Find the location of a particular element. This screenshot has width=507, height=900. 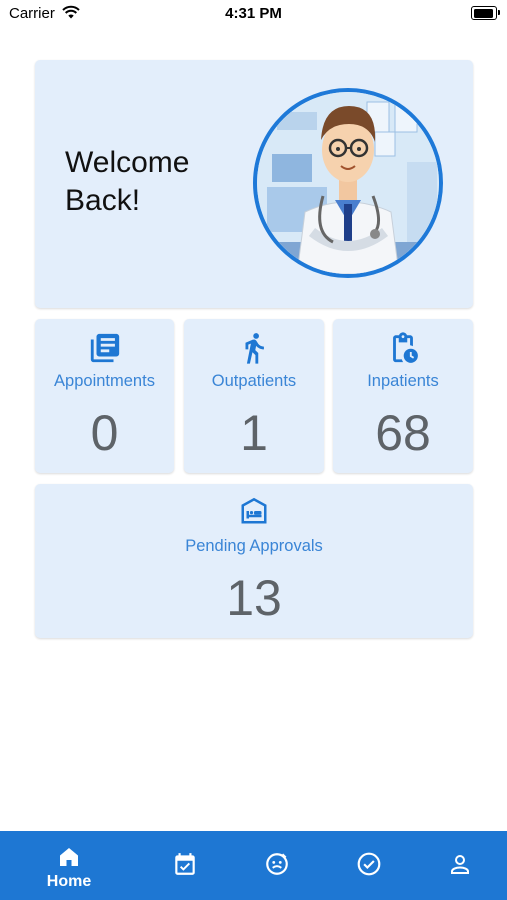

nav-profile is located at coordinates (460, 865).